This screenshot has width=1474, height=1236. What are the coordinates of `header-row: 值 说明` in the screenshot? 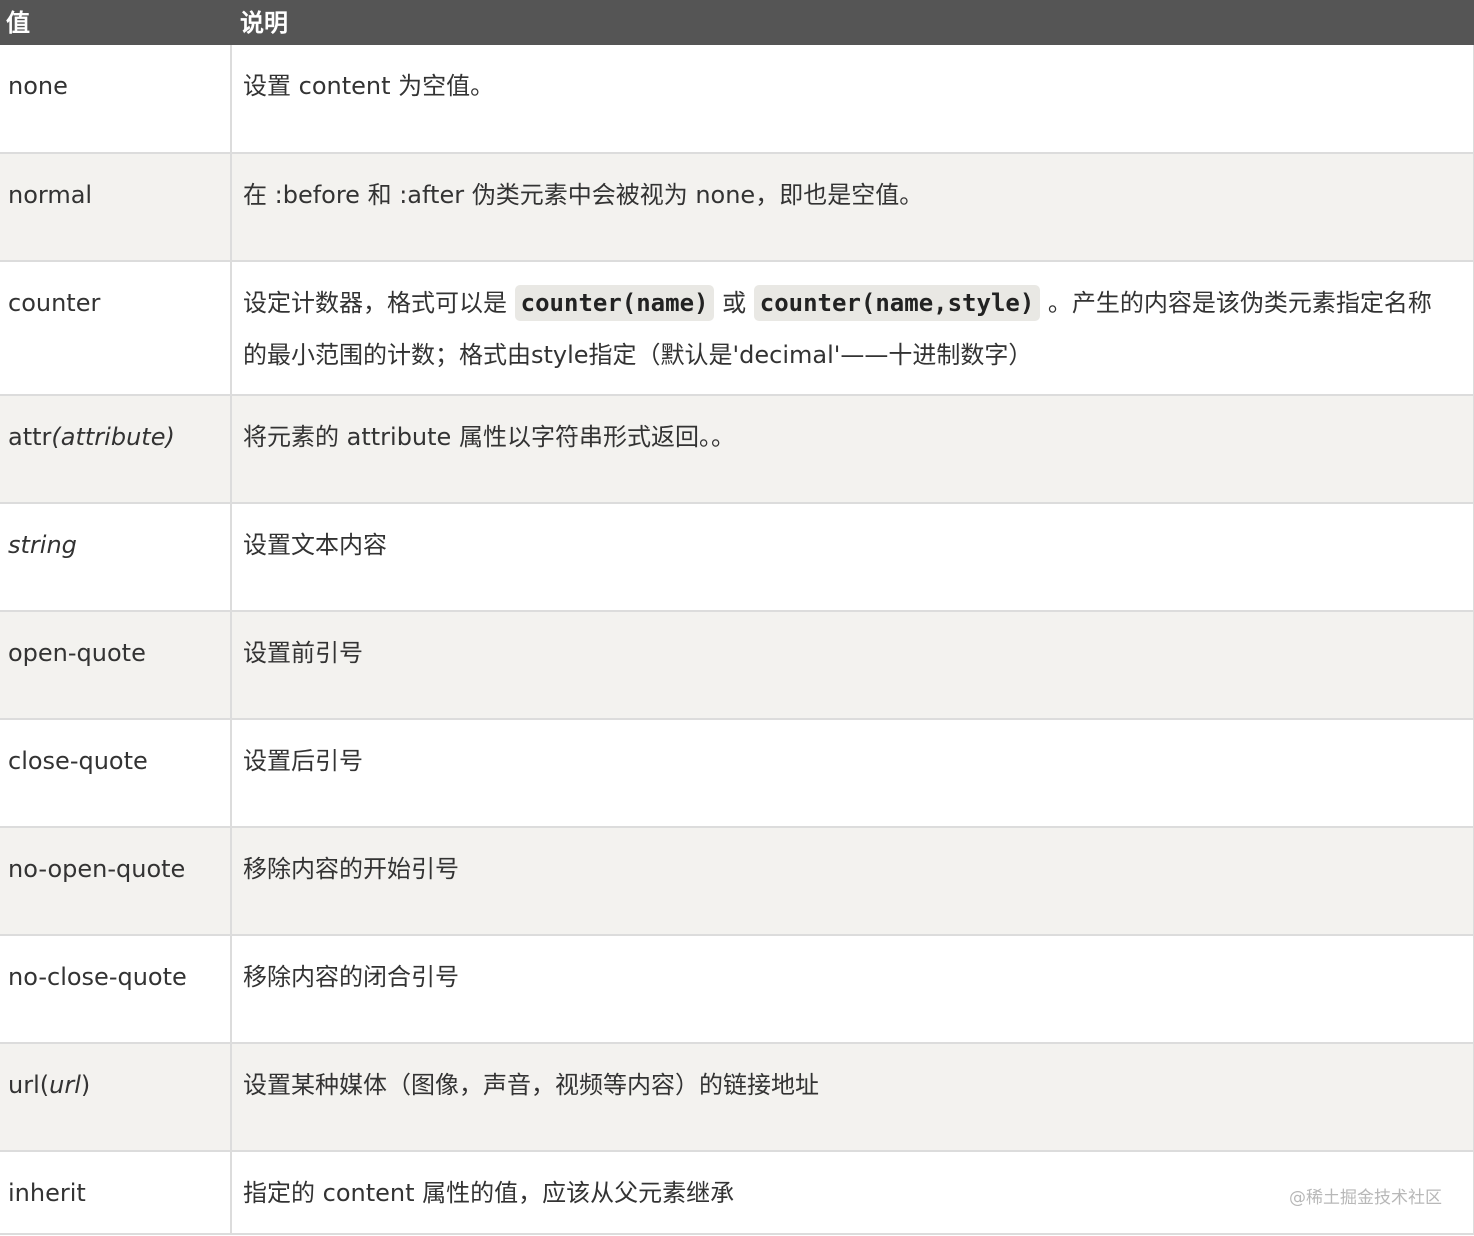 It's located at (737, 22).